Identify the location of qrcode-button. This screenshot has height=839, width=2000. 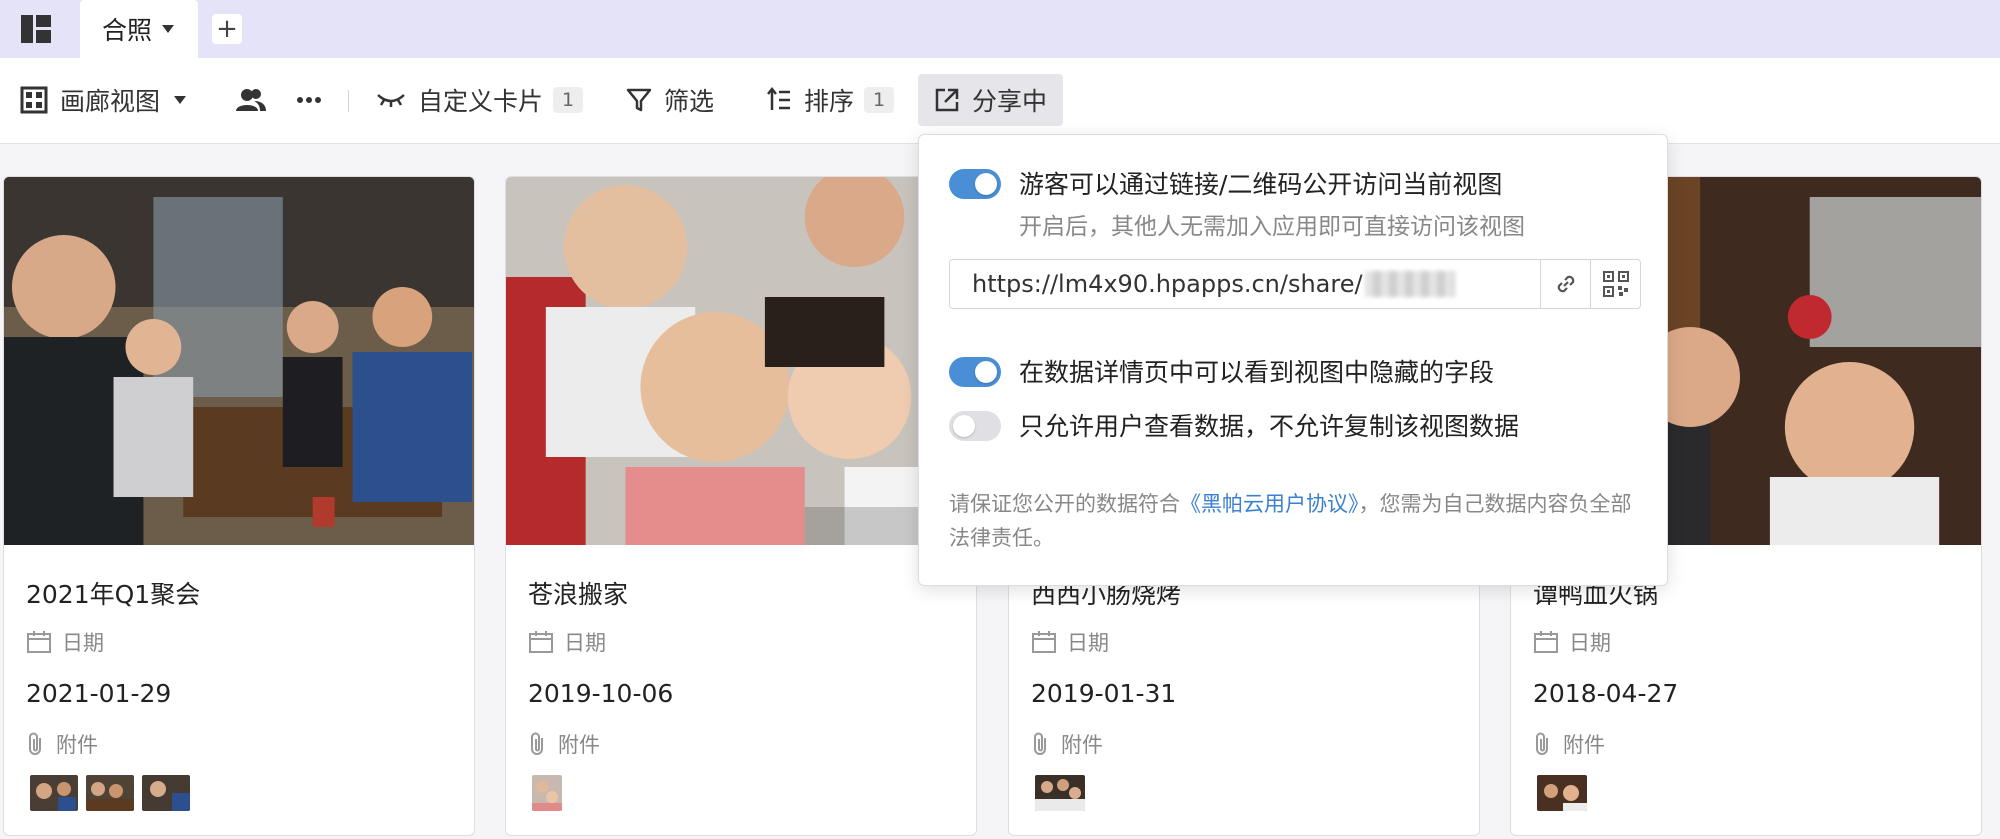
(1615, 284).